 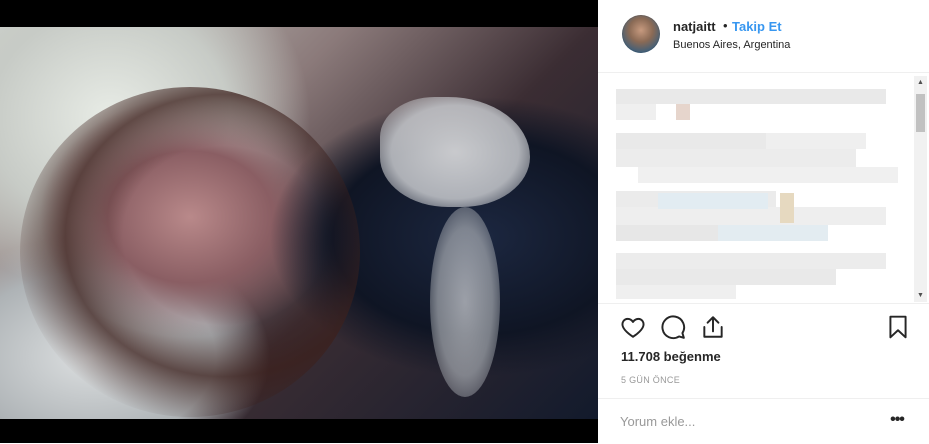 What do you see at coordinates (757, 26) in the screenshot?
I see `follow-button: Takip Et` at bounding box center [757, 26].